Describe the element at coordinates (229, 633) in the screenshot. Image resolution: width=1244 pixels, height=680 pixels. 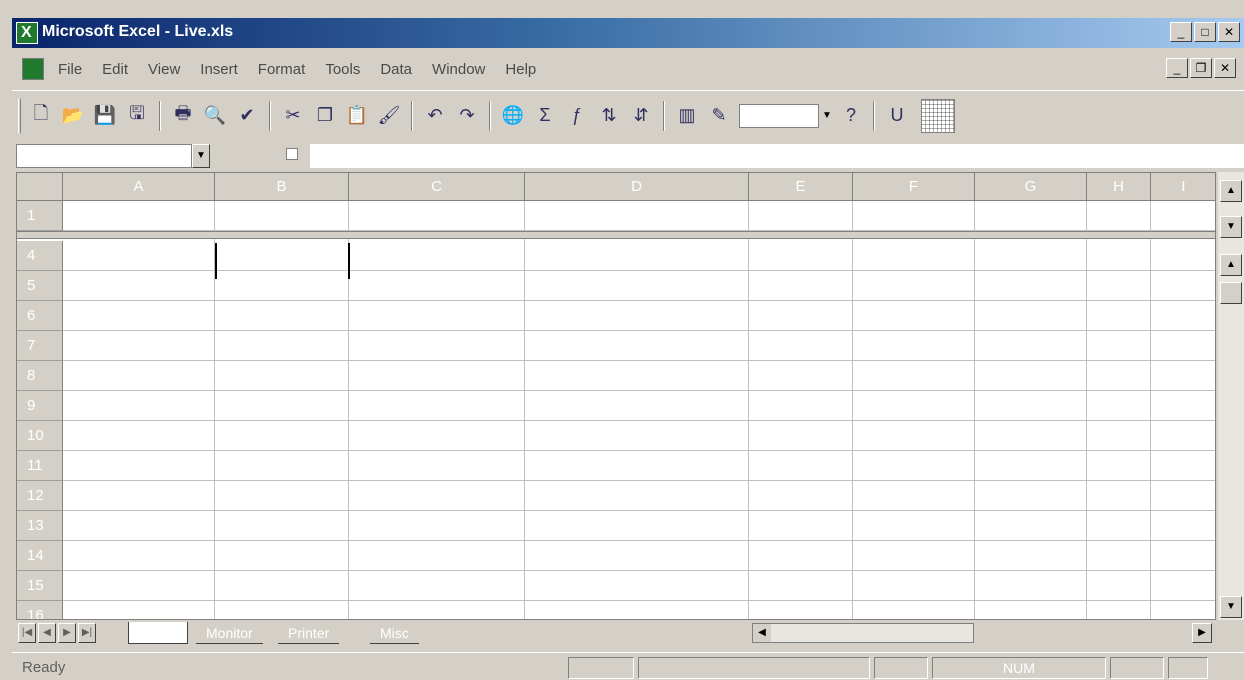
I see `sheet-tab-monitor: Monitor` at that location.